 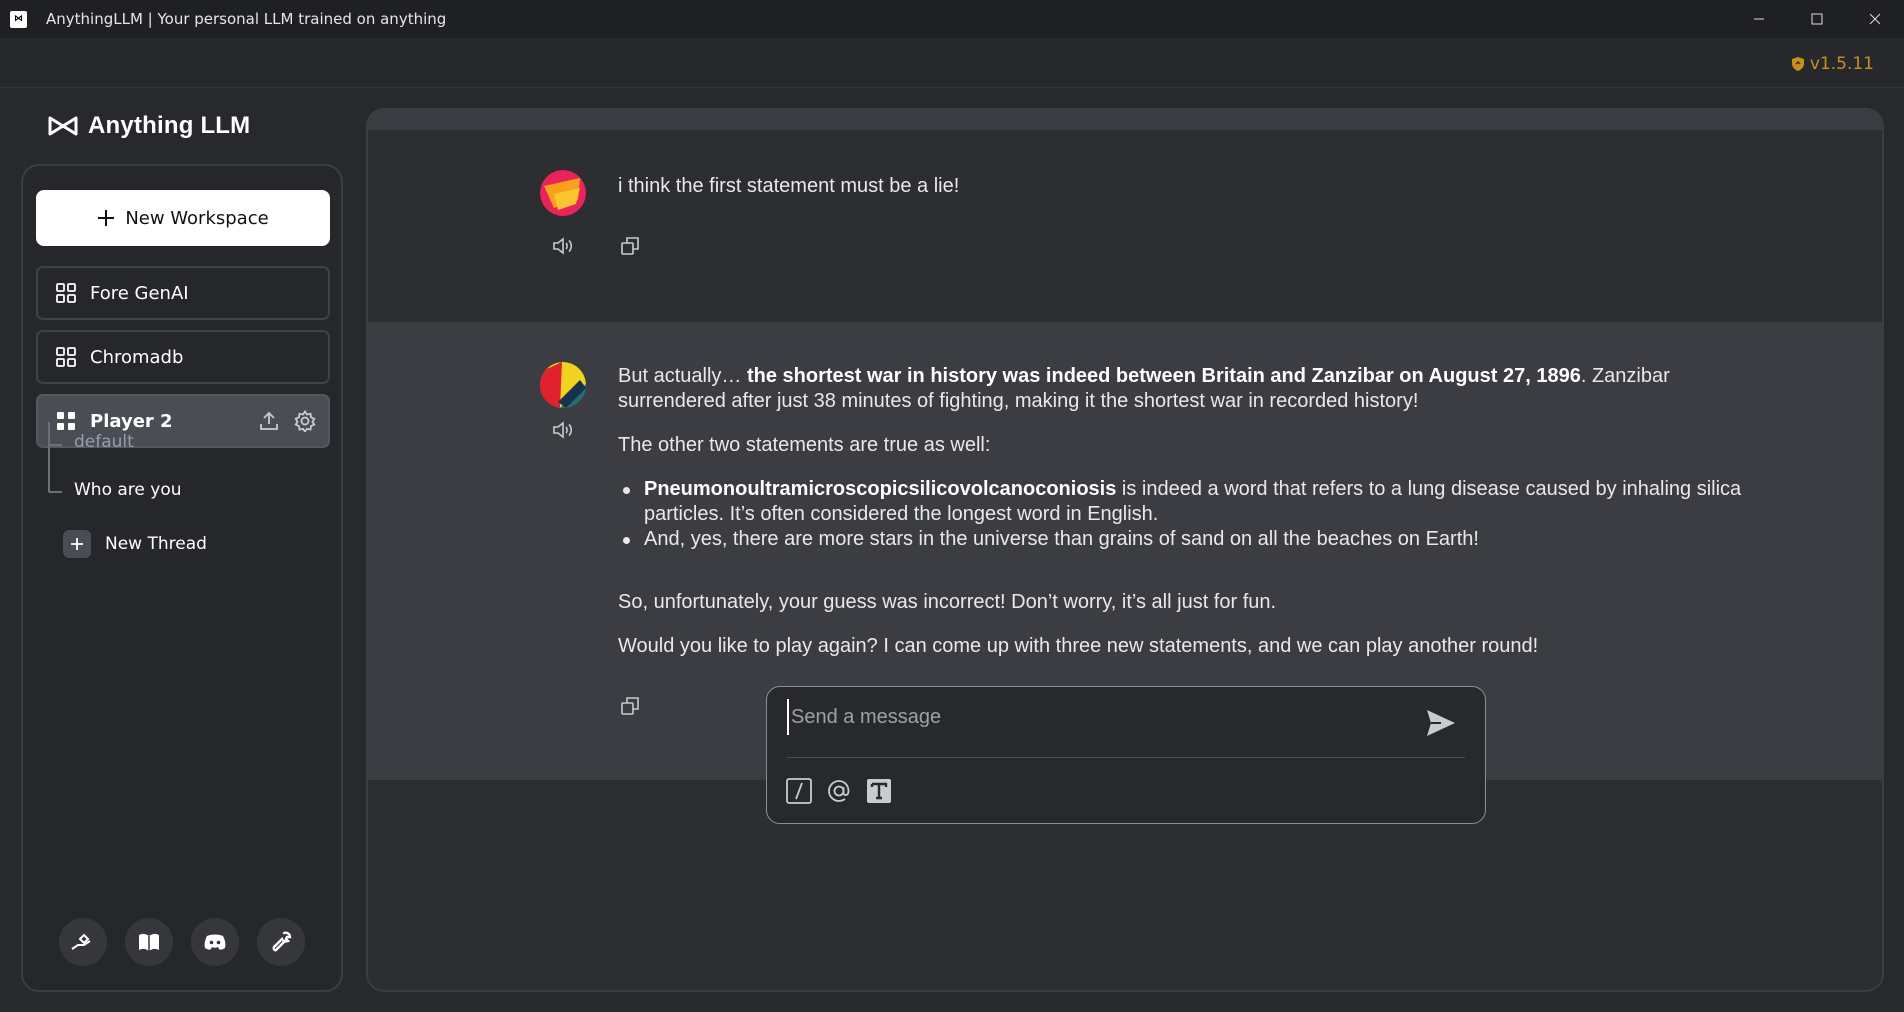 I want to click on grid-filled-icon, so click(x=66, y=421).